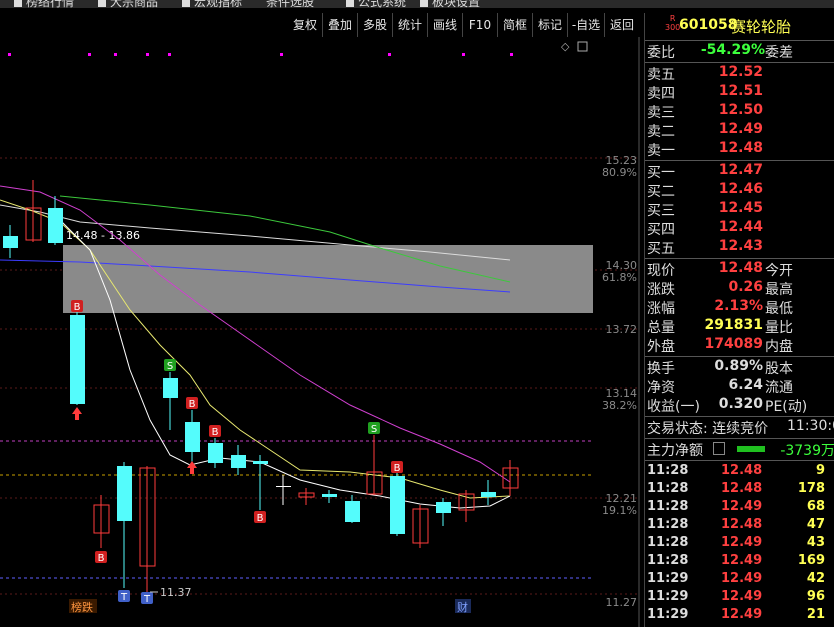  I want to click on ask-row: 卖四 12.51, so click(739, 92).